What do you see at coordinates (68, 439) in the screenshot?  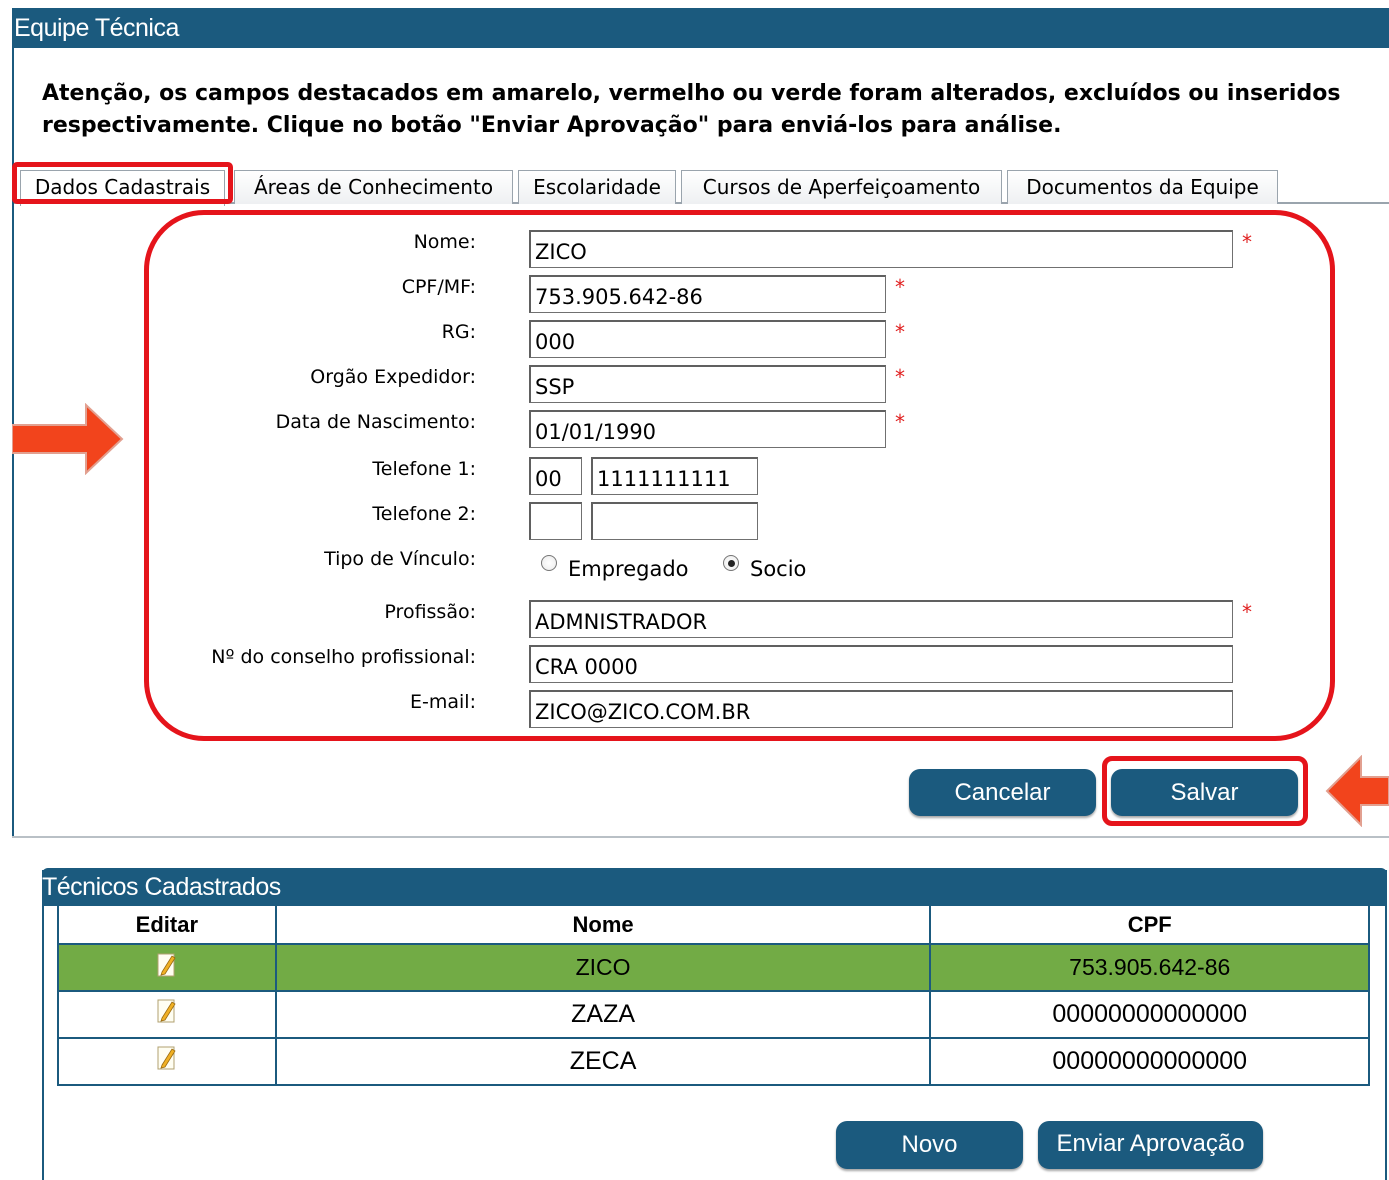 I see `arrow-right-icon` at bounding box center [68, 439].